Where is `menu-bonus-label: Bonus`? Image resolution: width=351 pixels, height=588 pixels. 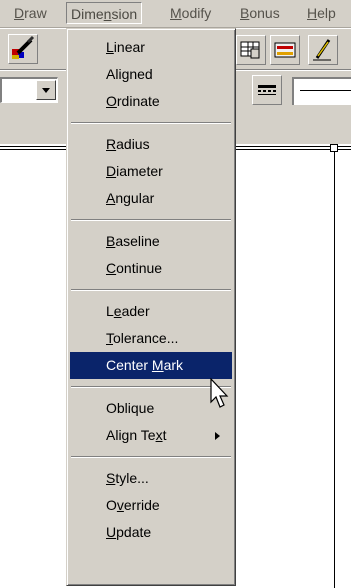 menu-bonus-label: Bonus is located at coordinates (260, 13).